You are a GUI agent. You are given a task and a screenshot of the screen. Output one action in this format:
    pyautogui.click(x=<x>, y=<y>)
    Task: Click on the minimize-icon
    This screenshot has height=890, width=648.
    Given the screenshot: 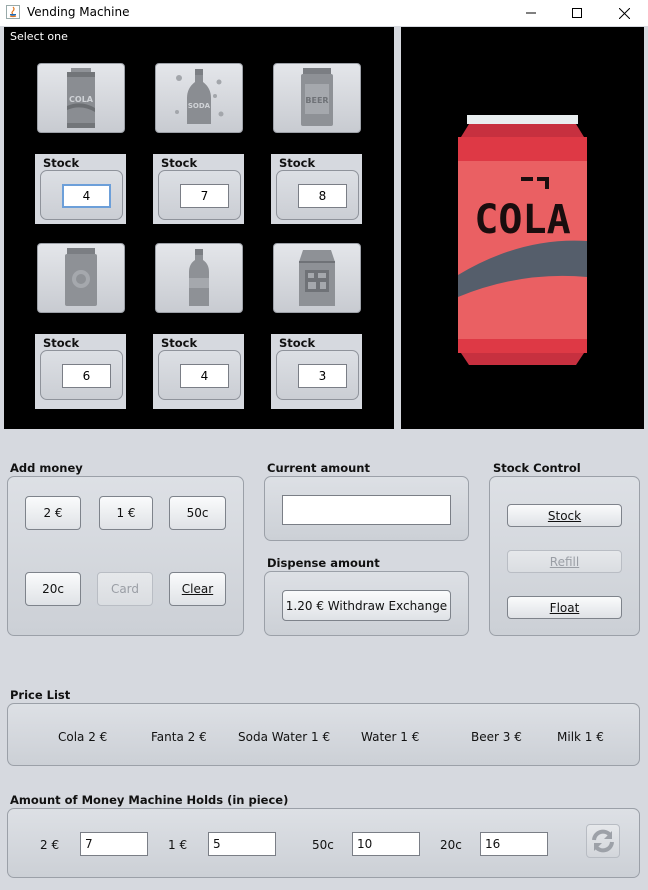 What is the action you would take?
    pyautogui.click(x=531, y=13)
    